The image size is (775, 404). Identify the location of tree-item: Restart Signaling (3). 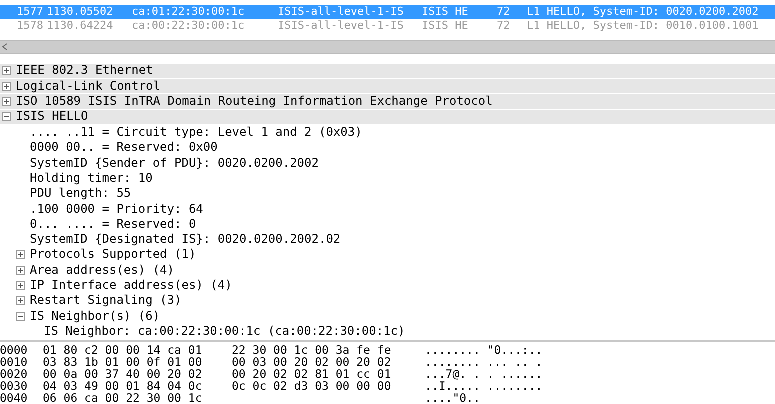
(106, 300).